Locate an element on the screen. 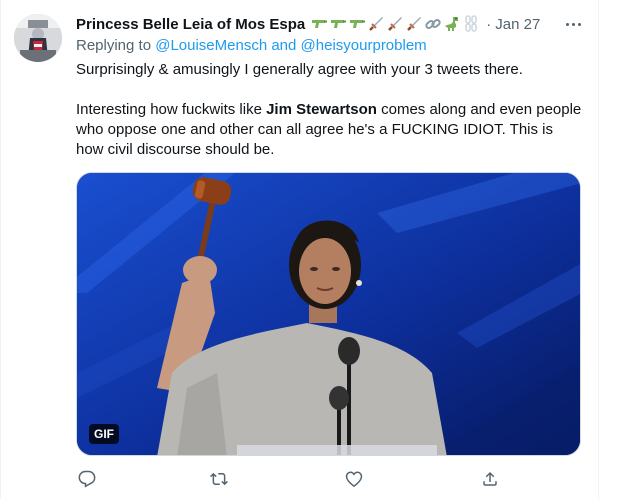 The width and height of the screenshot is (620, 499). display-name: Princess Belle Leia of Mos Espa is located at coordinates (190, 24).